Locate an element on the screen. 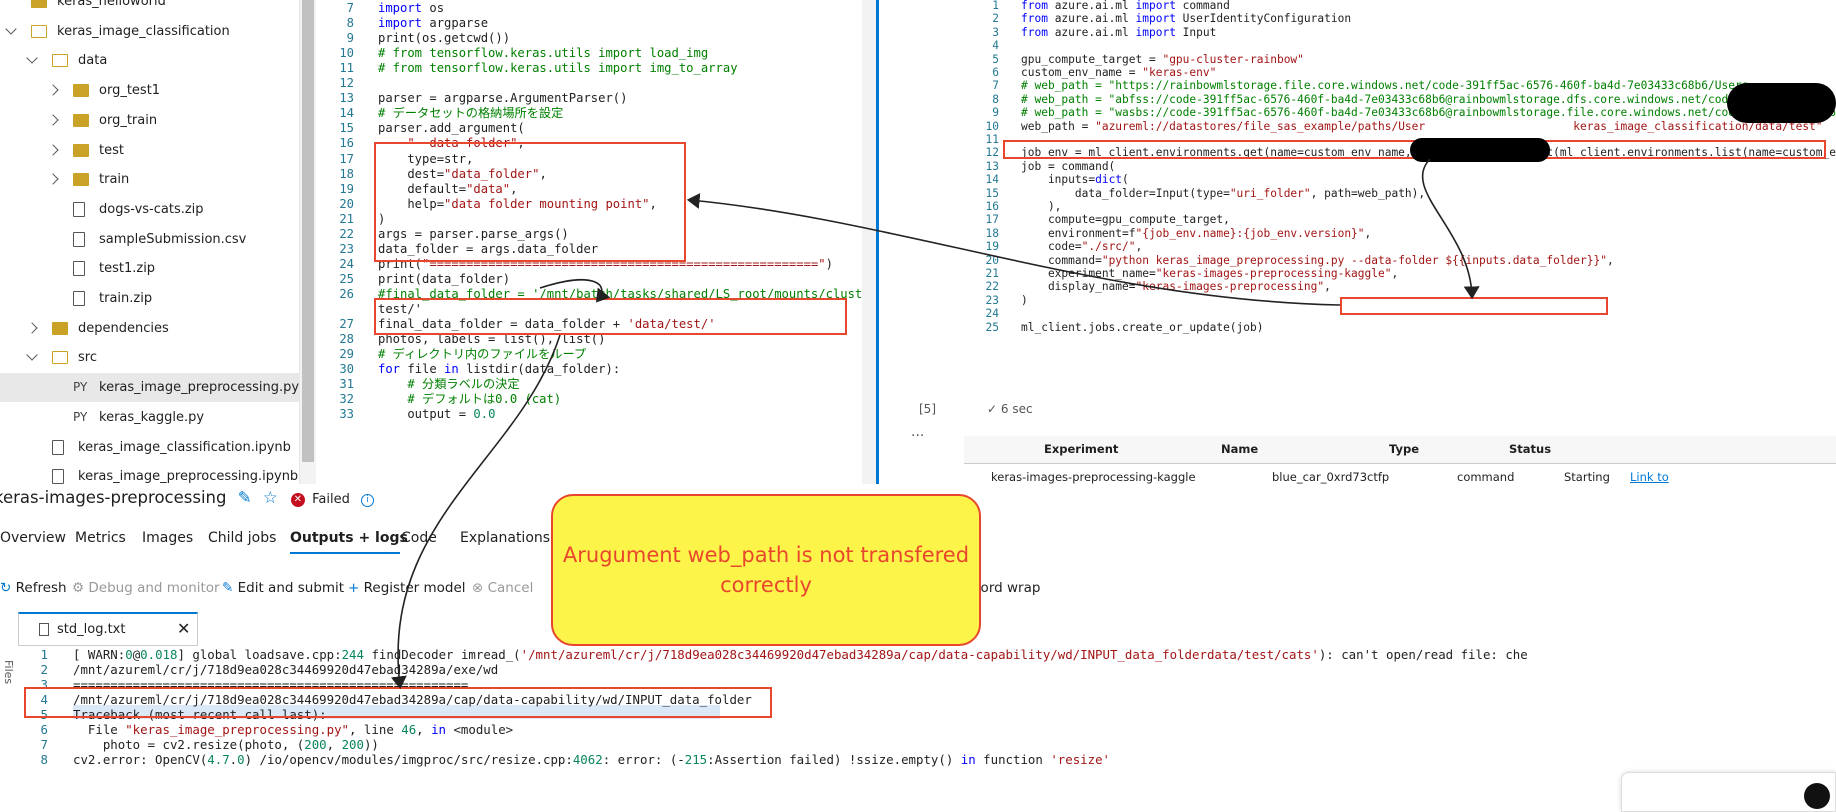 The width and height of the screenshot is (1836, 812). col-name: Name is located at coordinates (1240, 449).